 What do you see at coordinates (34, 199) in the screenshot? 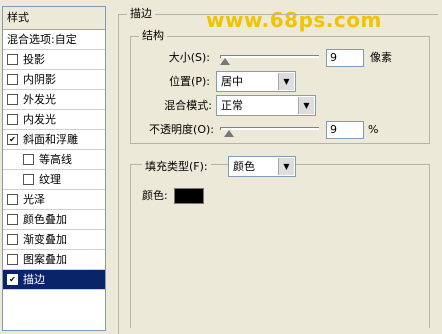
I see `style-item-label: 光泽` at bounding box center [34, 199].